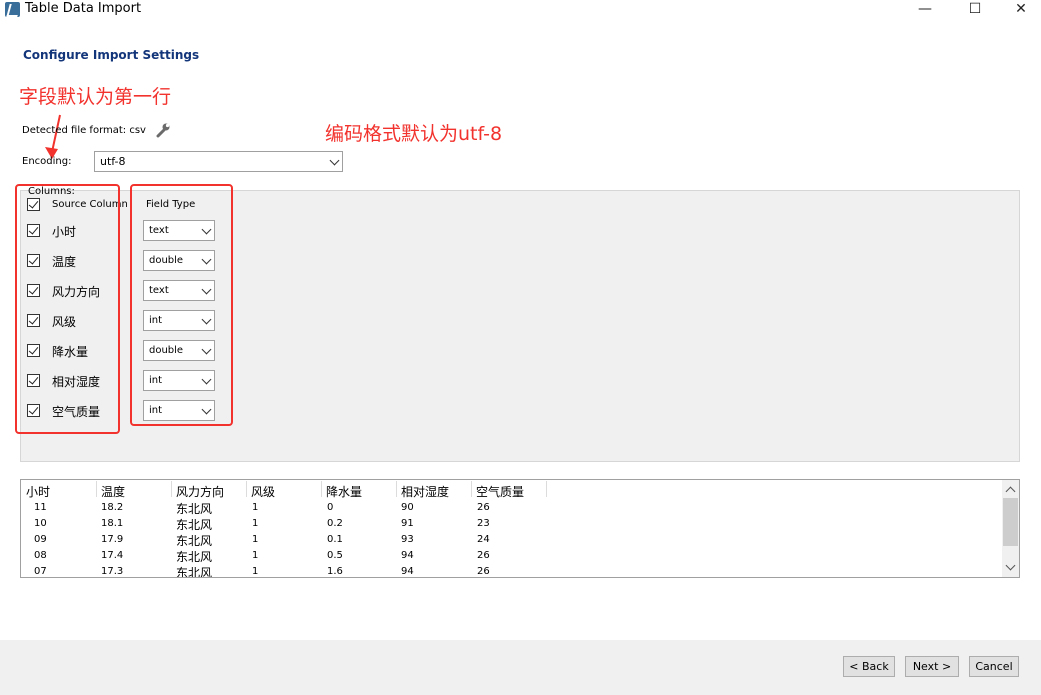  What do you see at coordinates (12, 9) in the screenshot?
I see `app-logo-icon` at bounding box center [12, 9].